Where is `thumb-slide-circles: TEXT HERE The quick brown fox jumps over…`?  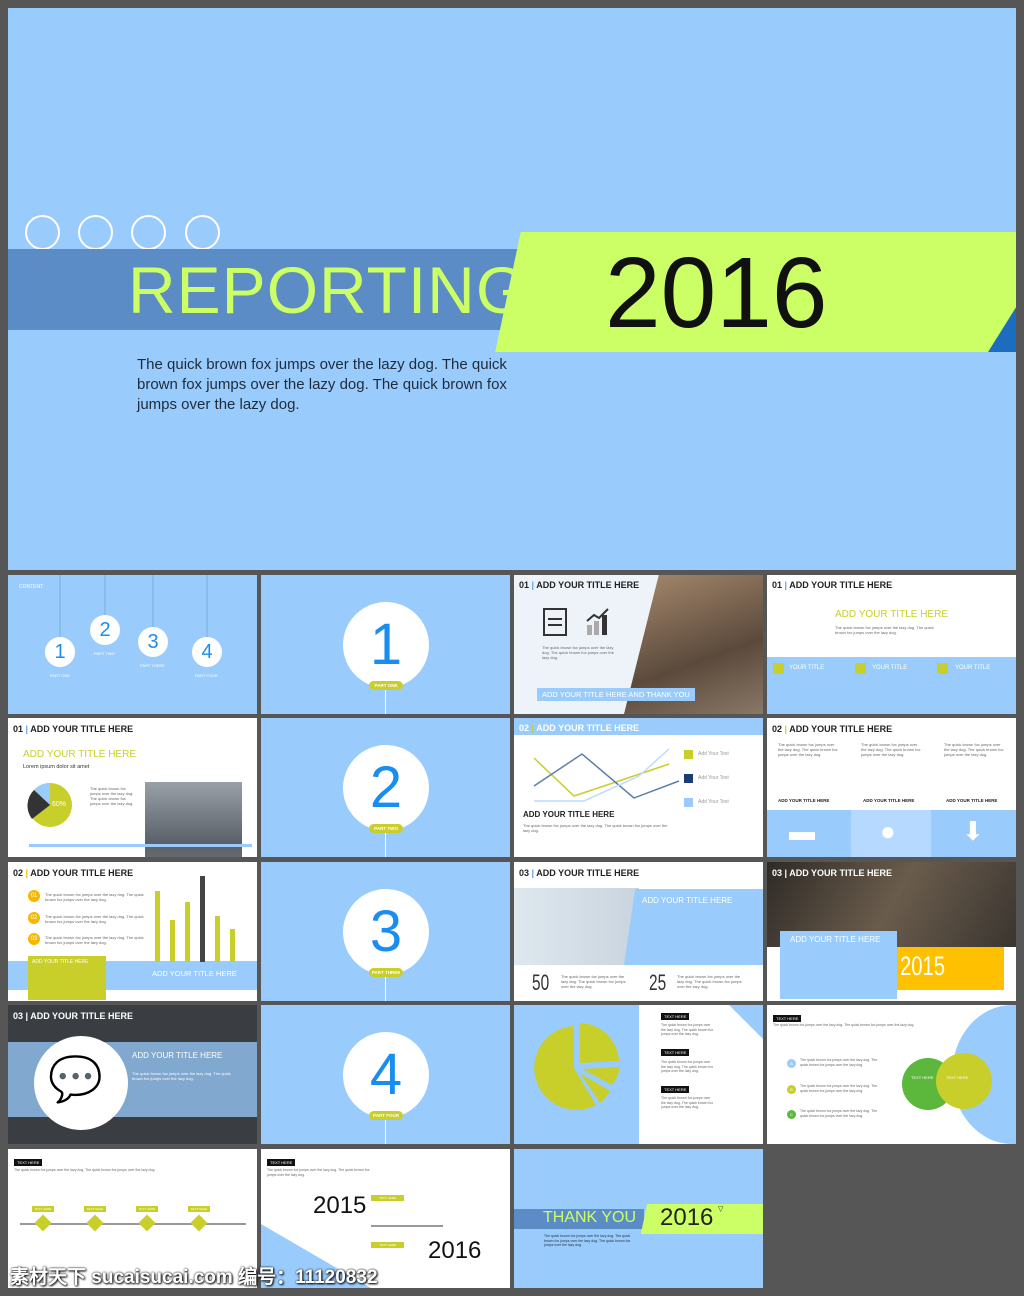 thumb-slide-circles: TEXT HERE The quick brown fox jumps over… is located at coordinates (891, 1074).